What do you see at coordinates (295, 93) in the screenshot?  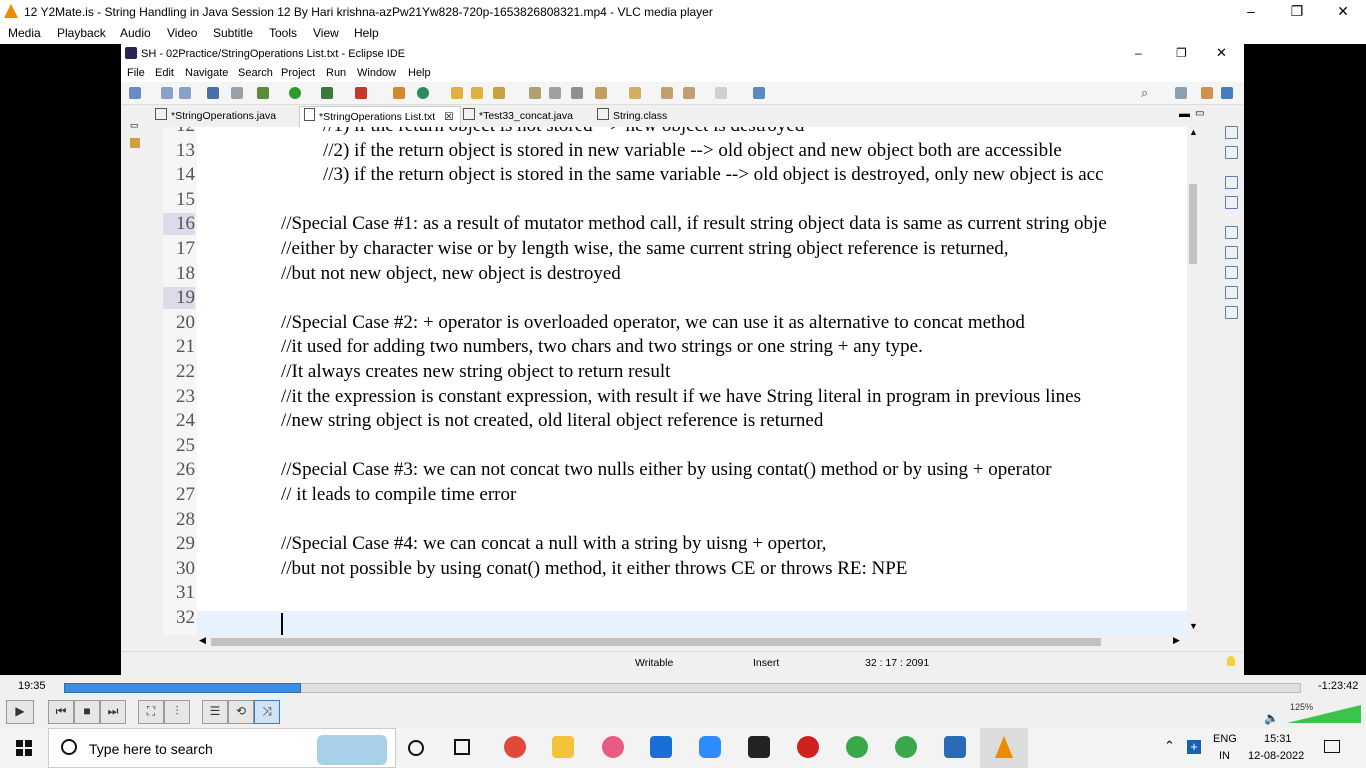 I see `run-icon` at bounding box center [295, 93].